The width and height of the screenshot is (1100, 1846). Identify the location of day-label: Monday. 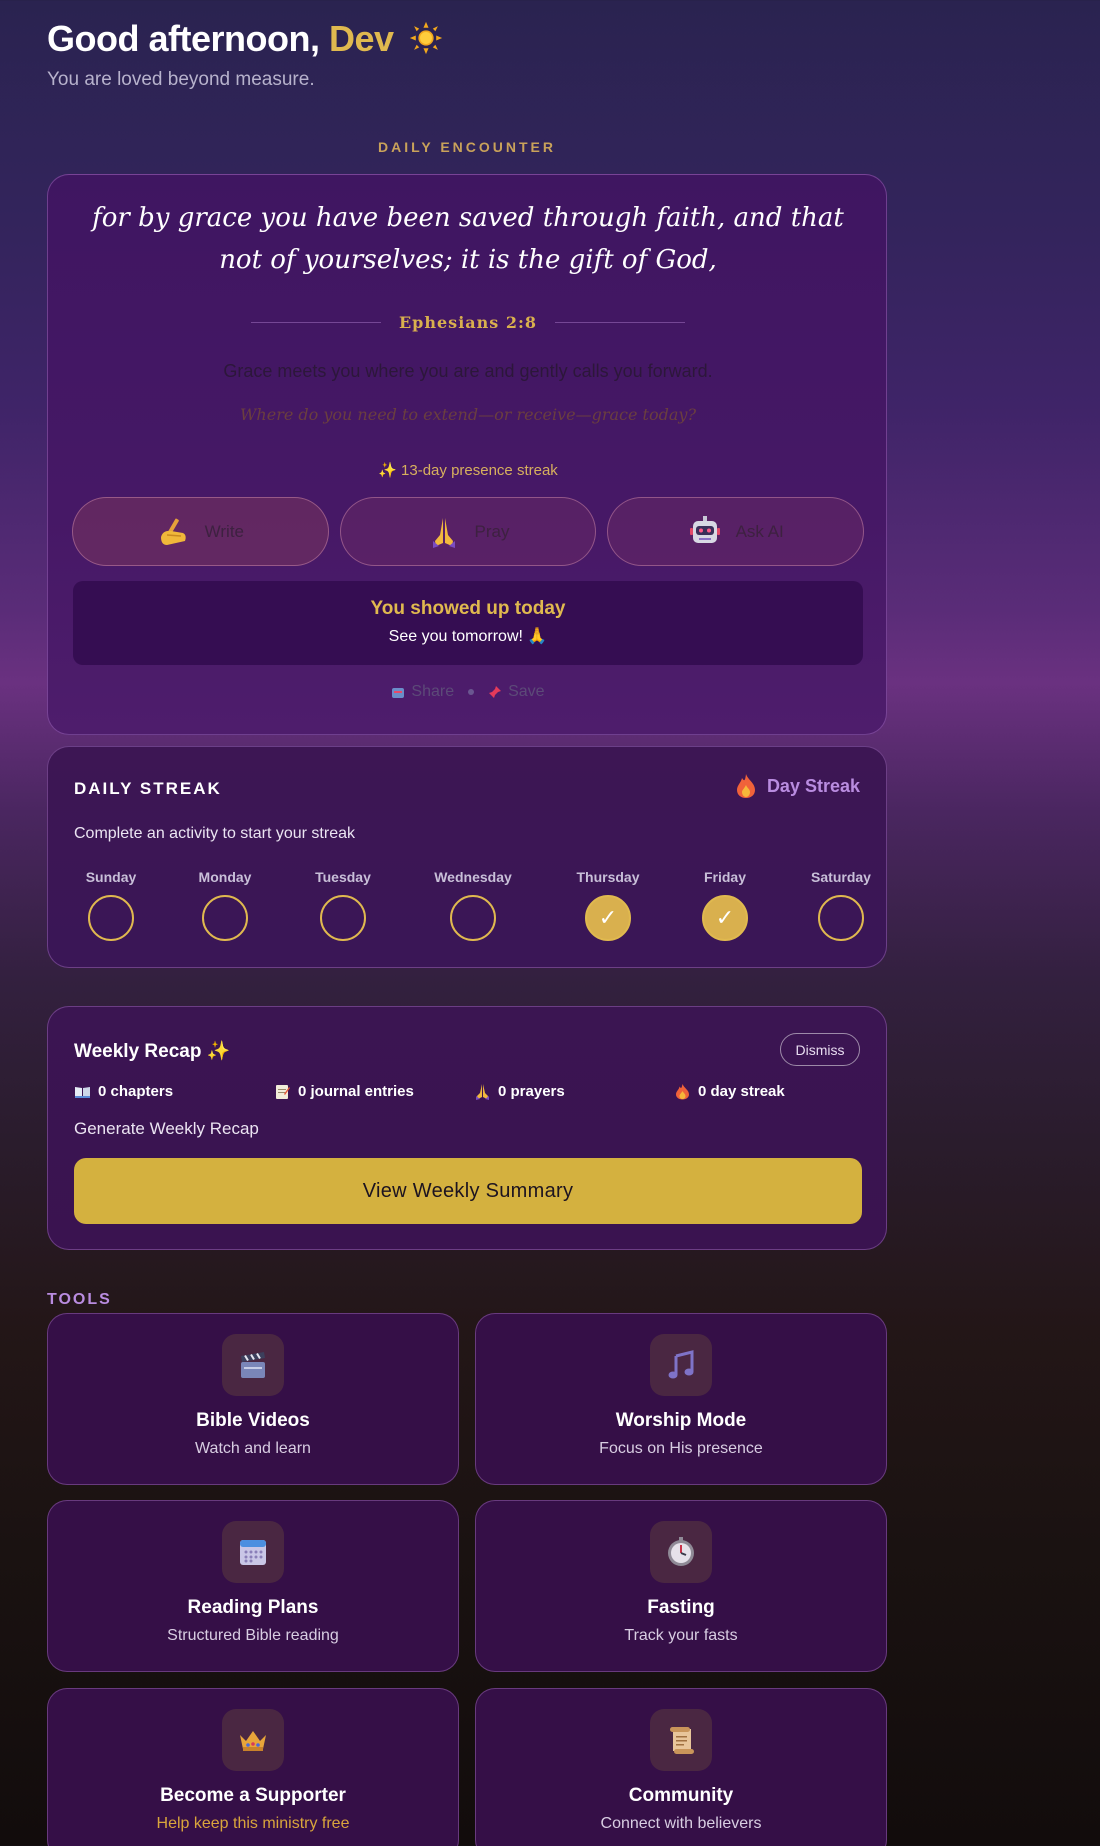
(225, 877).